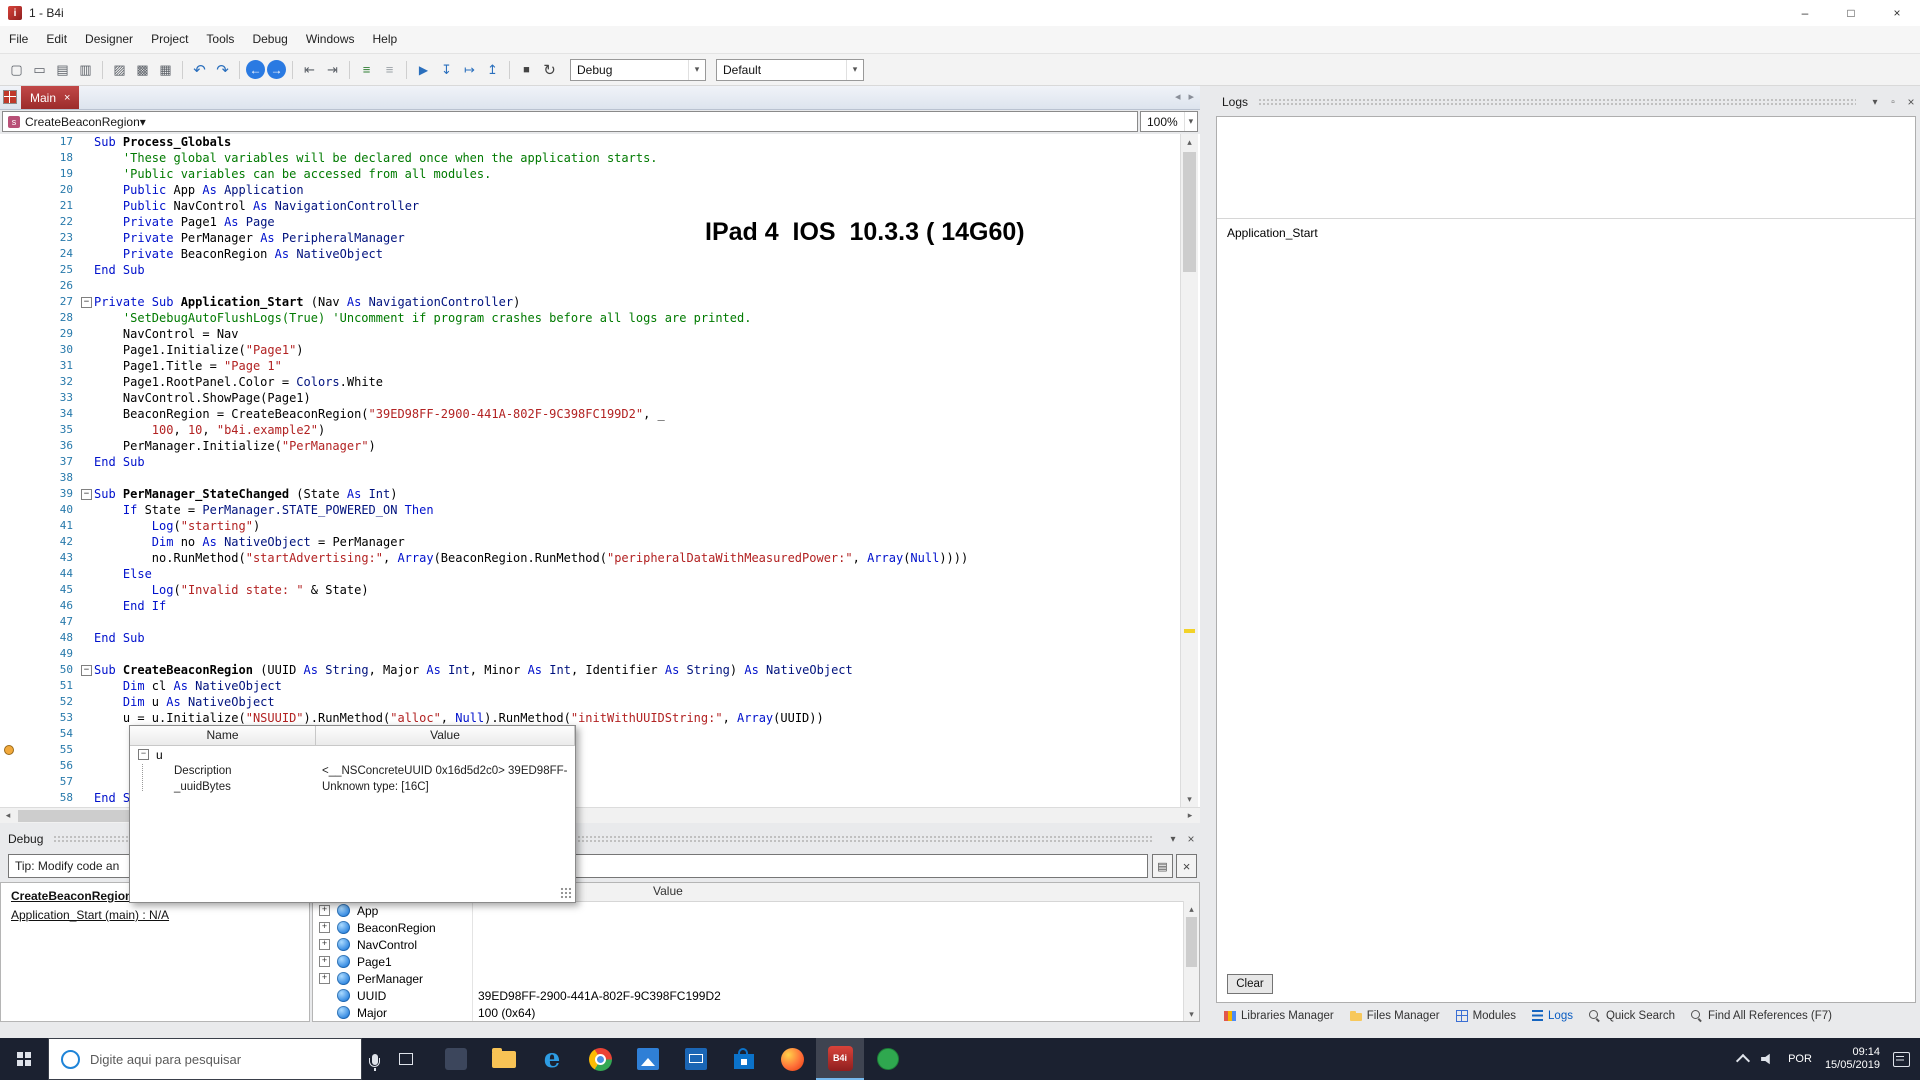 Image resolution: width=1920 pixels, height=1080 pixels. Describe the element at coordinates (600, 334) in the screenshot. I see `code-line: 29 NavControl = Nav` at that location.